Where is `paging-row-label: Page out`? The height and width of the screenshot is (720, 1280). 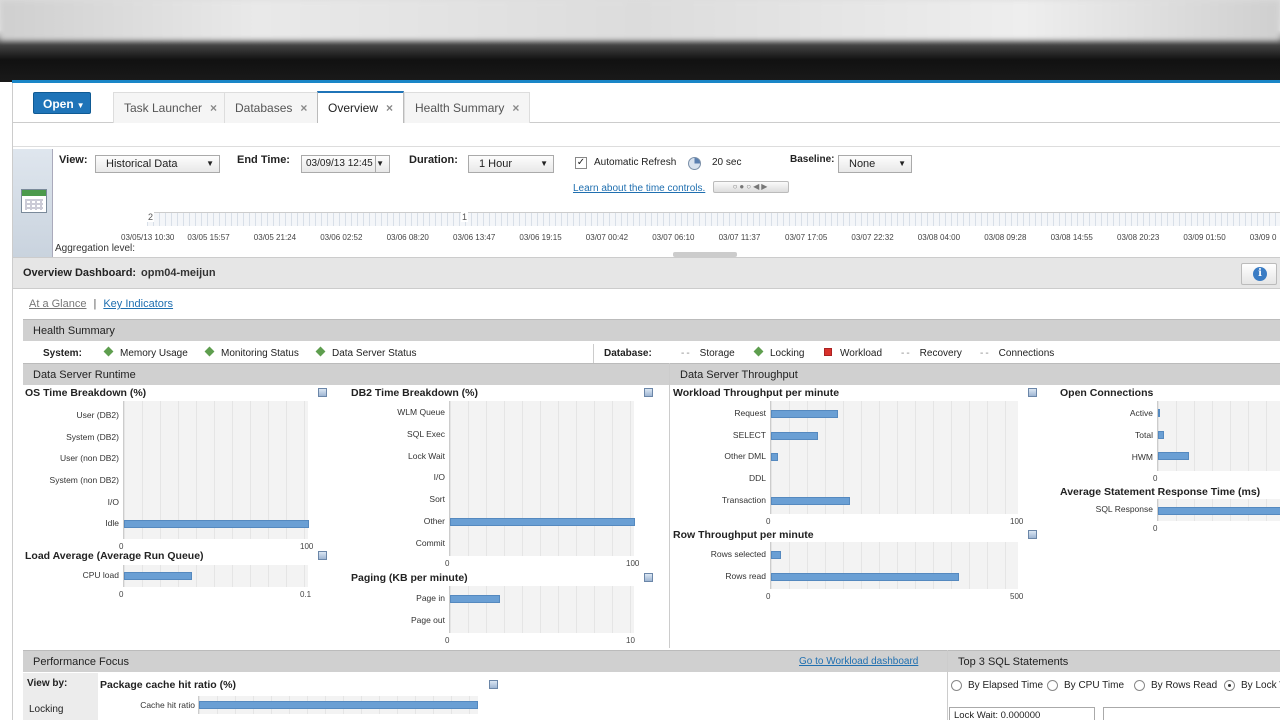
paging-row-label: Page out is located at coordinates (427, 619).